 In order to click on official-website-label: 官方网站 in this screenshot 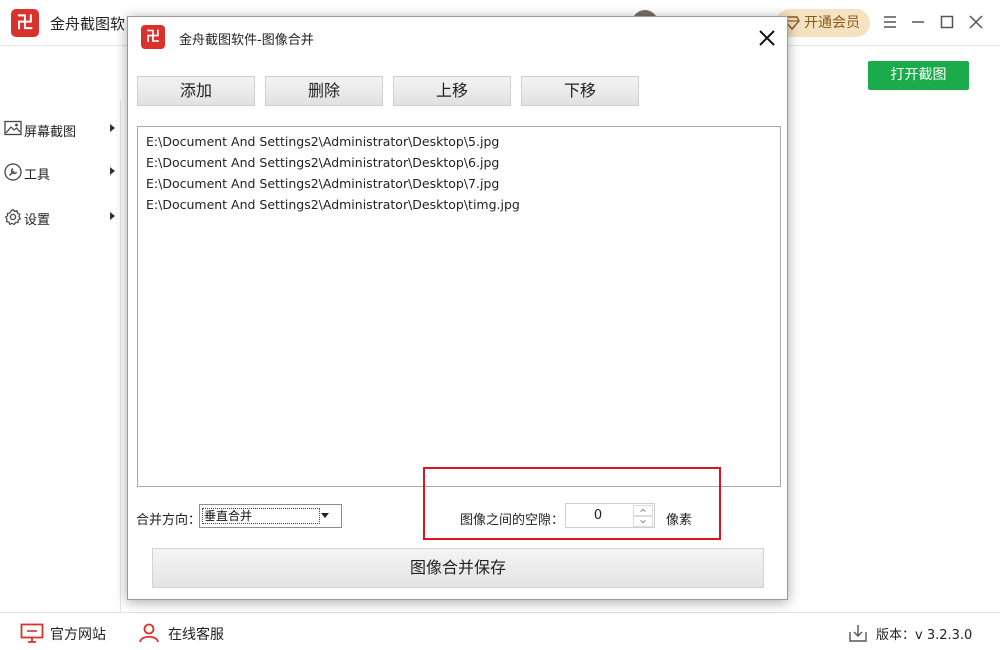, I will do `click(78, 635)`.